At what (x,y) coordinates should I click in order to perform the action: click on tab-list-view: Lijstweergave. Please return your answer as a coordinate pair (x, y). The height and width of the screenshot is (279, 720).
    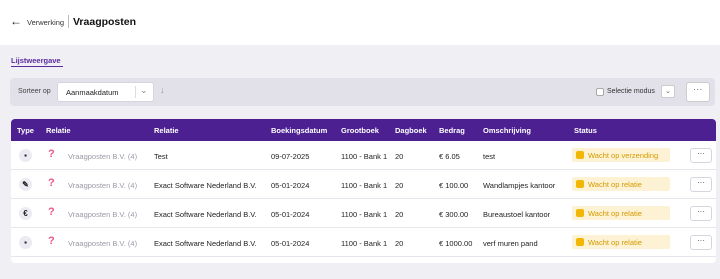
    Looking at the image, I should click on (36, 60).